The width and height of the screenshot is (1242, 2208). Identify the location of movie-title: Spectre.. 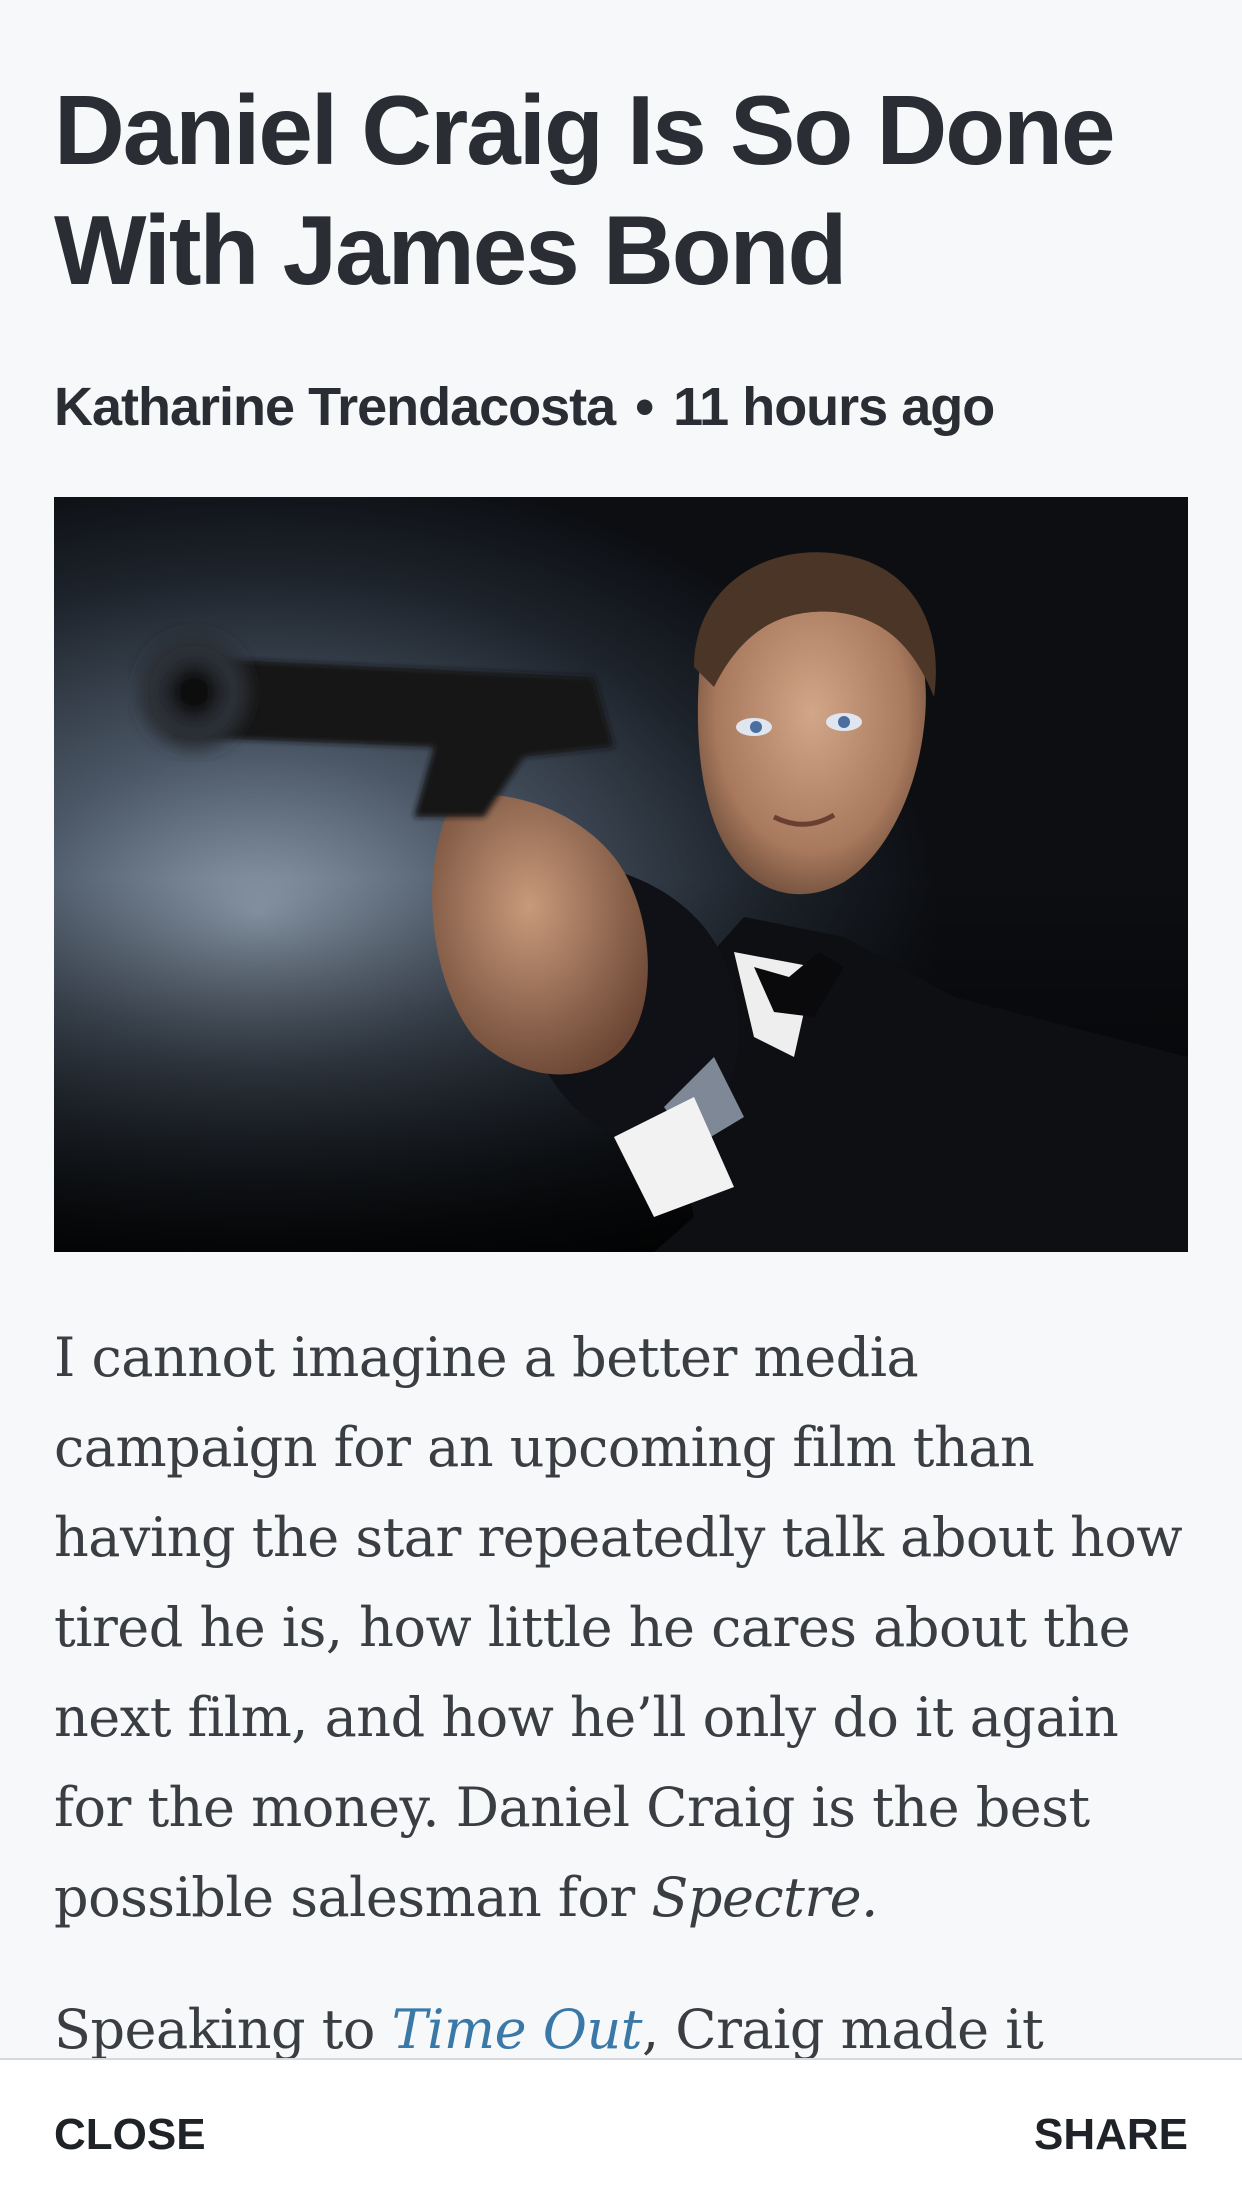
(764, 1897).